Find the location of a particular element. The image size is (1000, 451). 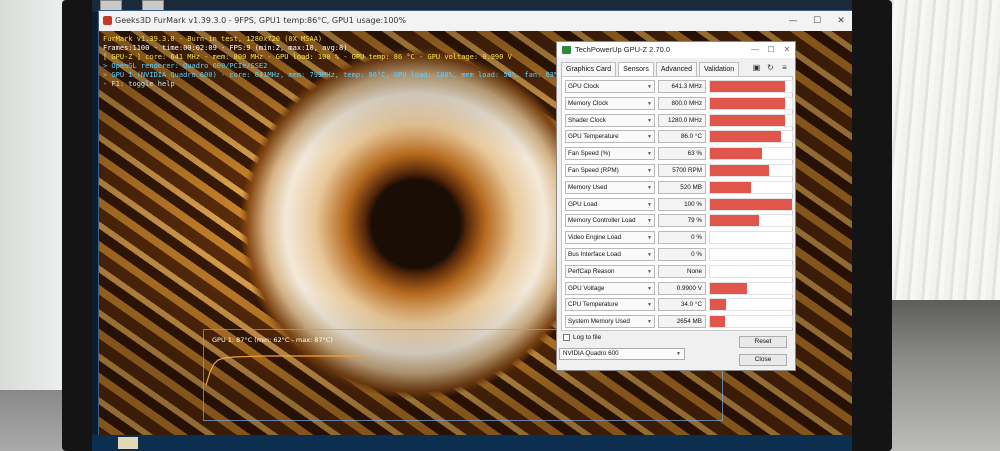

sensor-name-dropdown: Bus Interface Load is located at coordinates (610, 254).